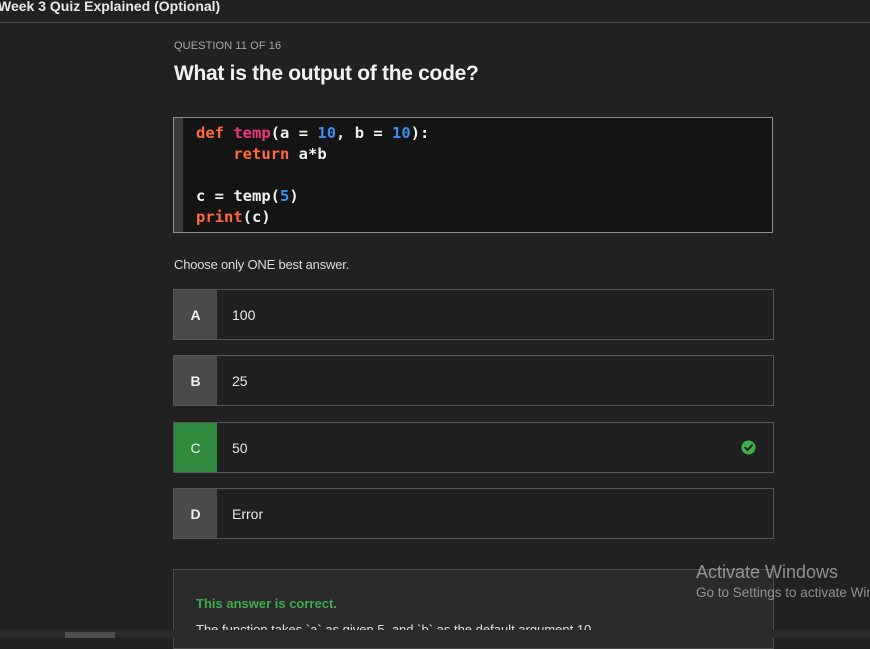 Image resolution: width=870 pixels, height=649 pixels. I want to click on option-letter-badge: A, so click(195, 314).